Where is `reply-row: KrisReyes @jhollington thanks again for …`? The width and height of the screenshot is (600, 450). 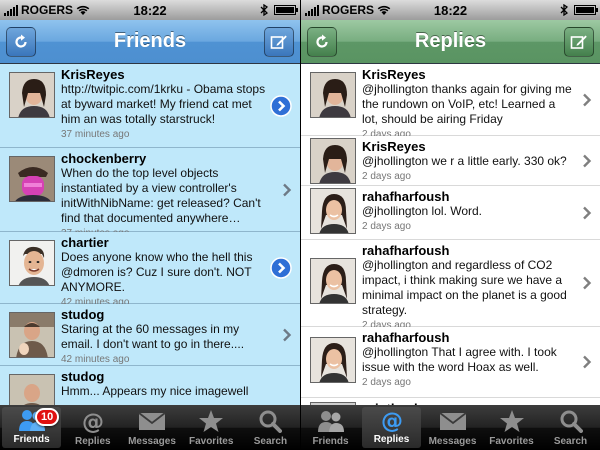 reply-row: KrisReyes @jhollington thanks again for … is located at coordinates (450, 102).